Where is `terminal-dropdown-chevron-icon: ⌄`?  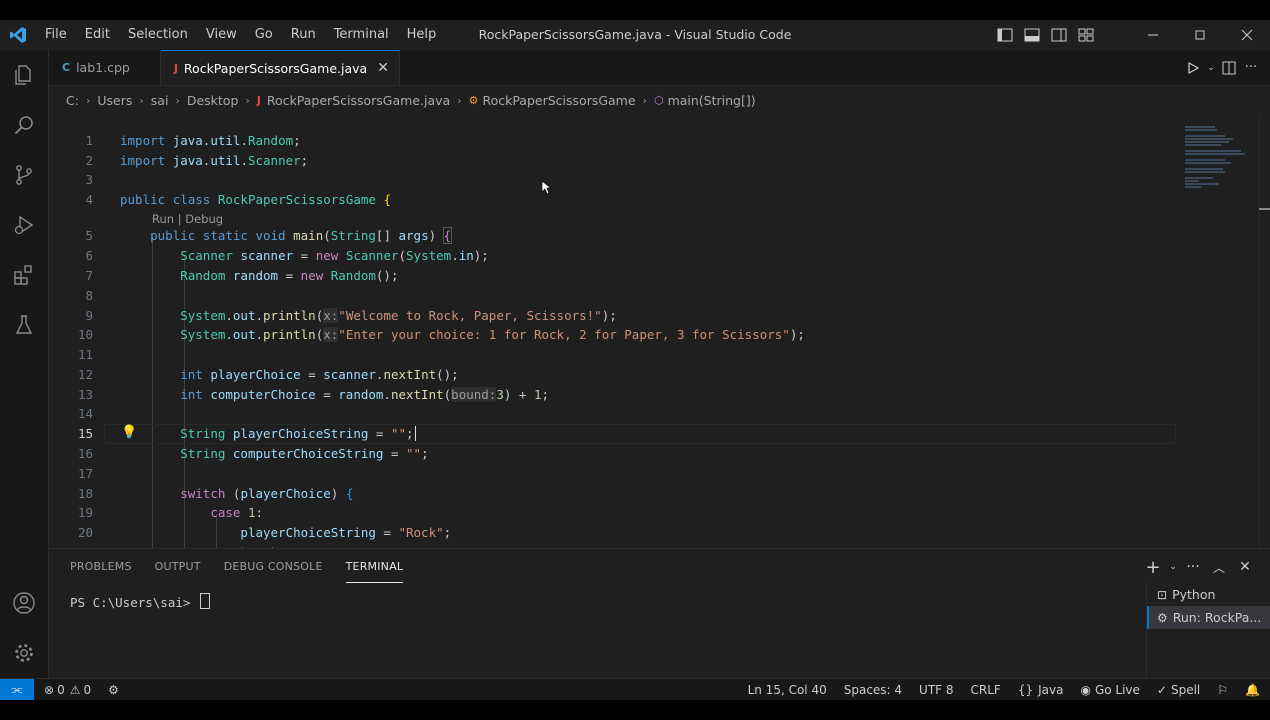 terminal-dropdown-chevron-icon: ⌄ is located at coordinates (1173, 567).